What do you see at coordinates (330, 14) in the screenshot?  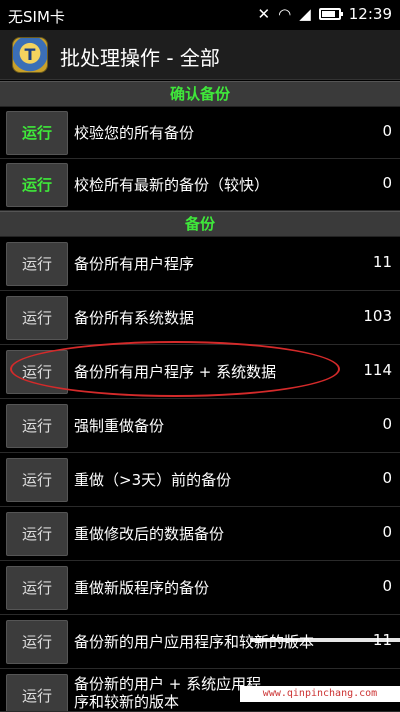 I see `battery-icon` at bounding box center [330, 14].